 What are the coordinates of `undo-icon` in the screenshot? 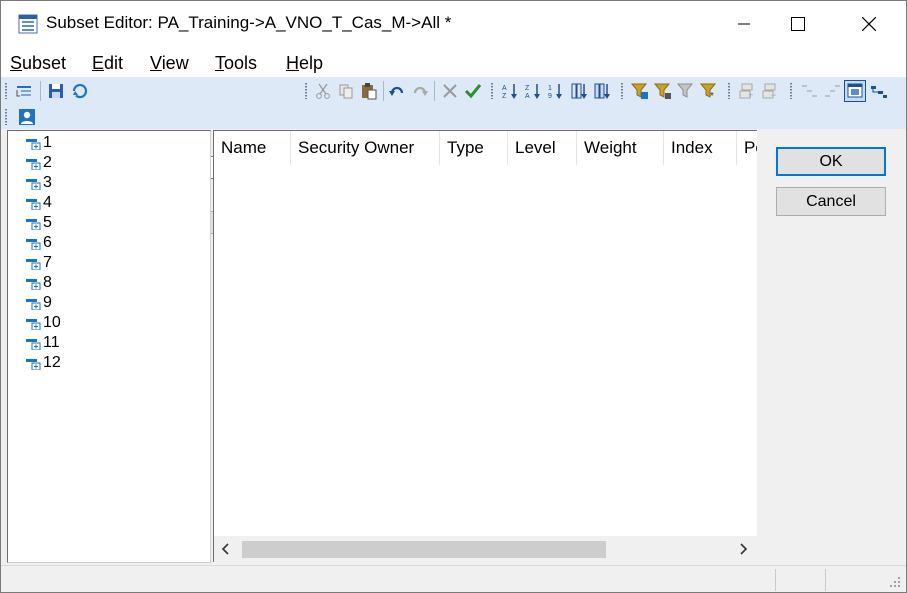 It's located at (397, 91).